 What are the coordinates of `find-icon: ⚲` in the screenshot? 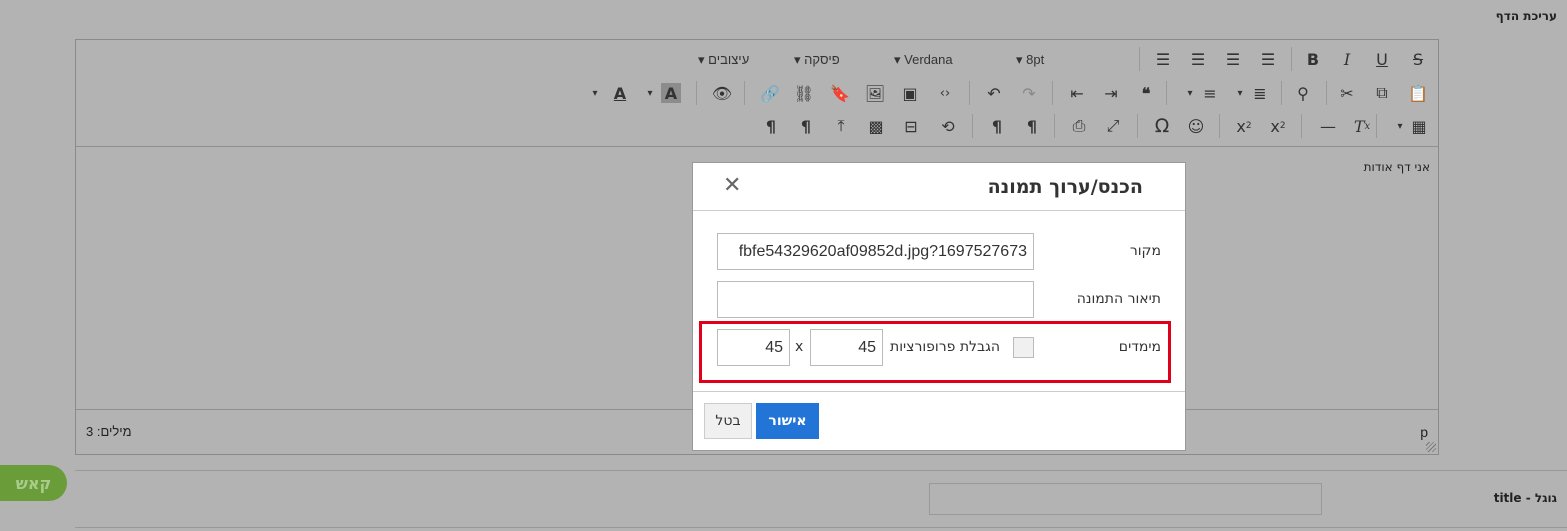 It's located at (1303, 93).